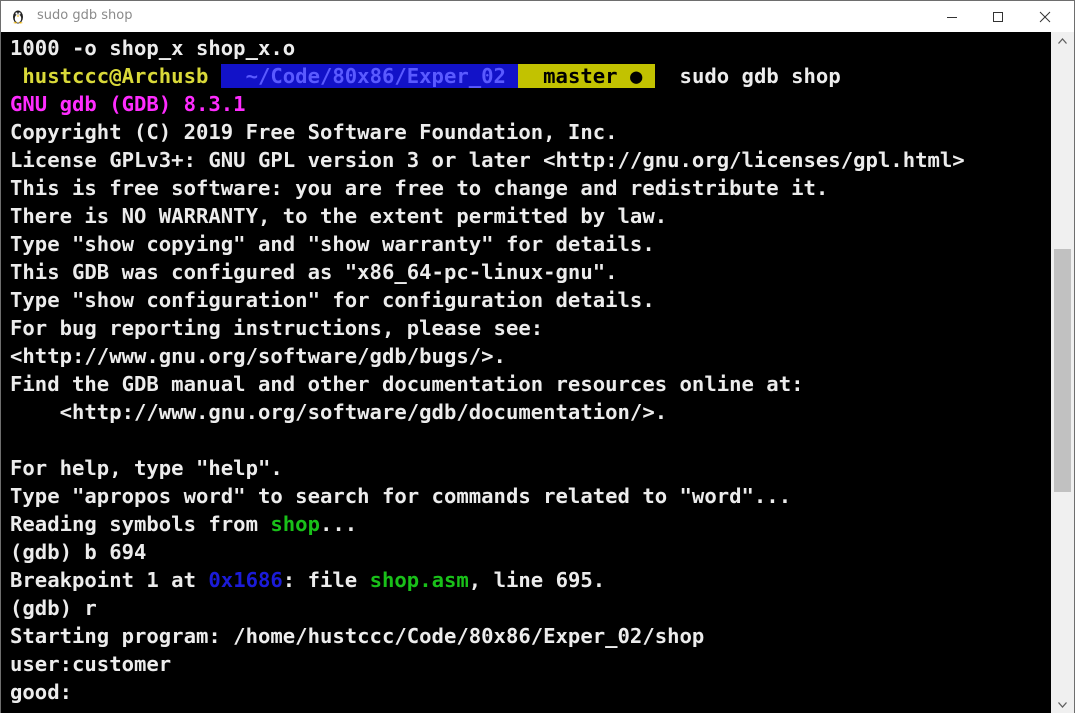  I want to click on terminal-input-line: good:, so click(41, 692).